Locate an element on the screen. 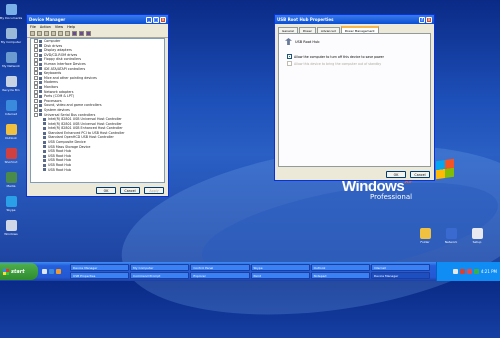  back-button is located at coordinates (32, 33).